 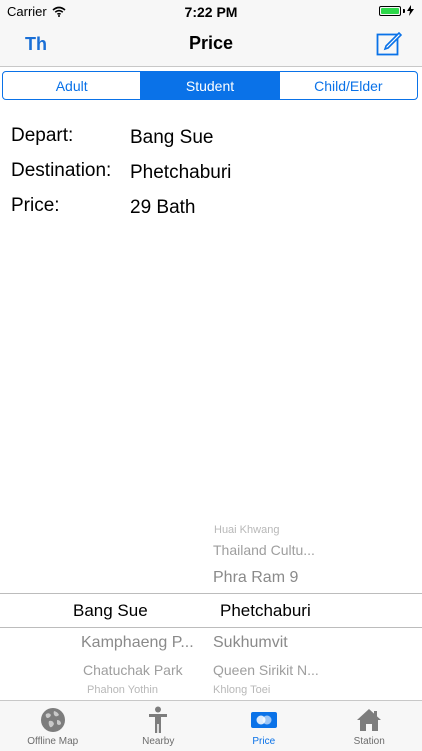 I want to click on destination-value: Phetchaburi, so click(x=180, y=173).